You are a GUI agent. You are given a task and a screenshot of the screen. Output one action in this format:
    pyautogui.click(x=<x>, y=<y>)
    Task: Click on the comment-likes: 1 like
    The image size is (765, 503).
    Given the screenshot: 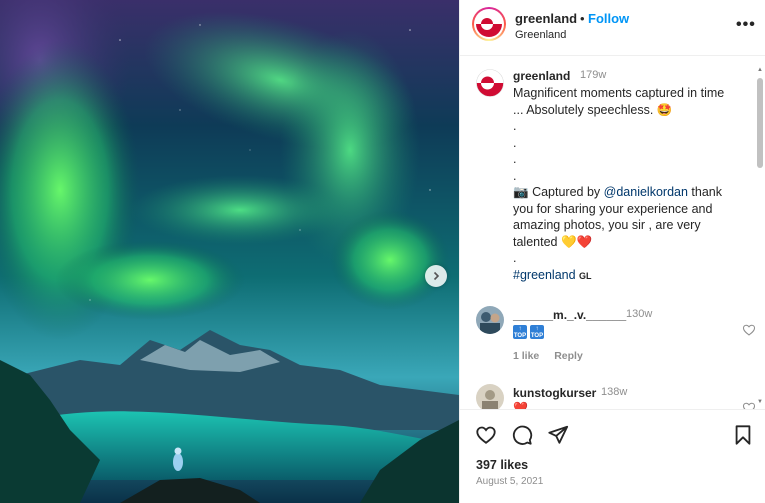 What is the action you would take?
    pyautogui.click(x=526, y=356)
    